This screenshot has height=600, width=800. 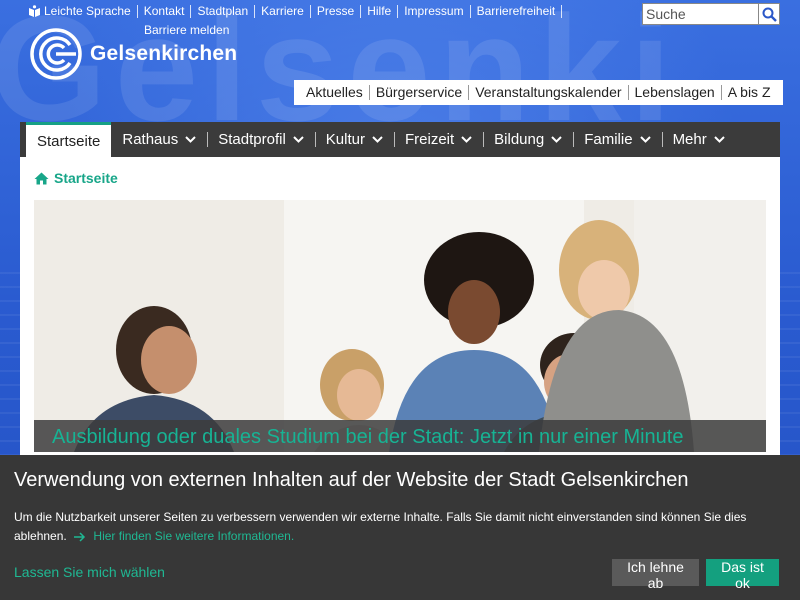 I want to click on mainnav-rathaus: Rathaus, so click(x=159, y=139).